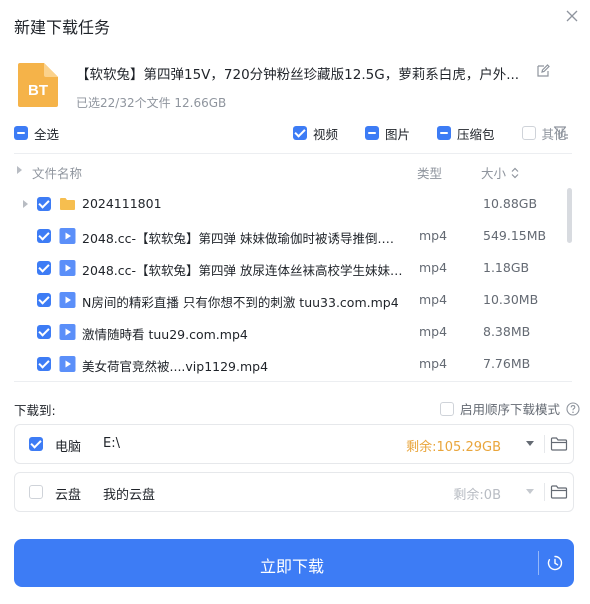 The width and height of the screenshot is (590, 604). Describe the element at coordinates (293, 381) in the screenshot. I see `list-divider` at that location.